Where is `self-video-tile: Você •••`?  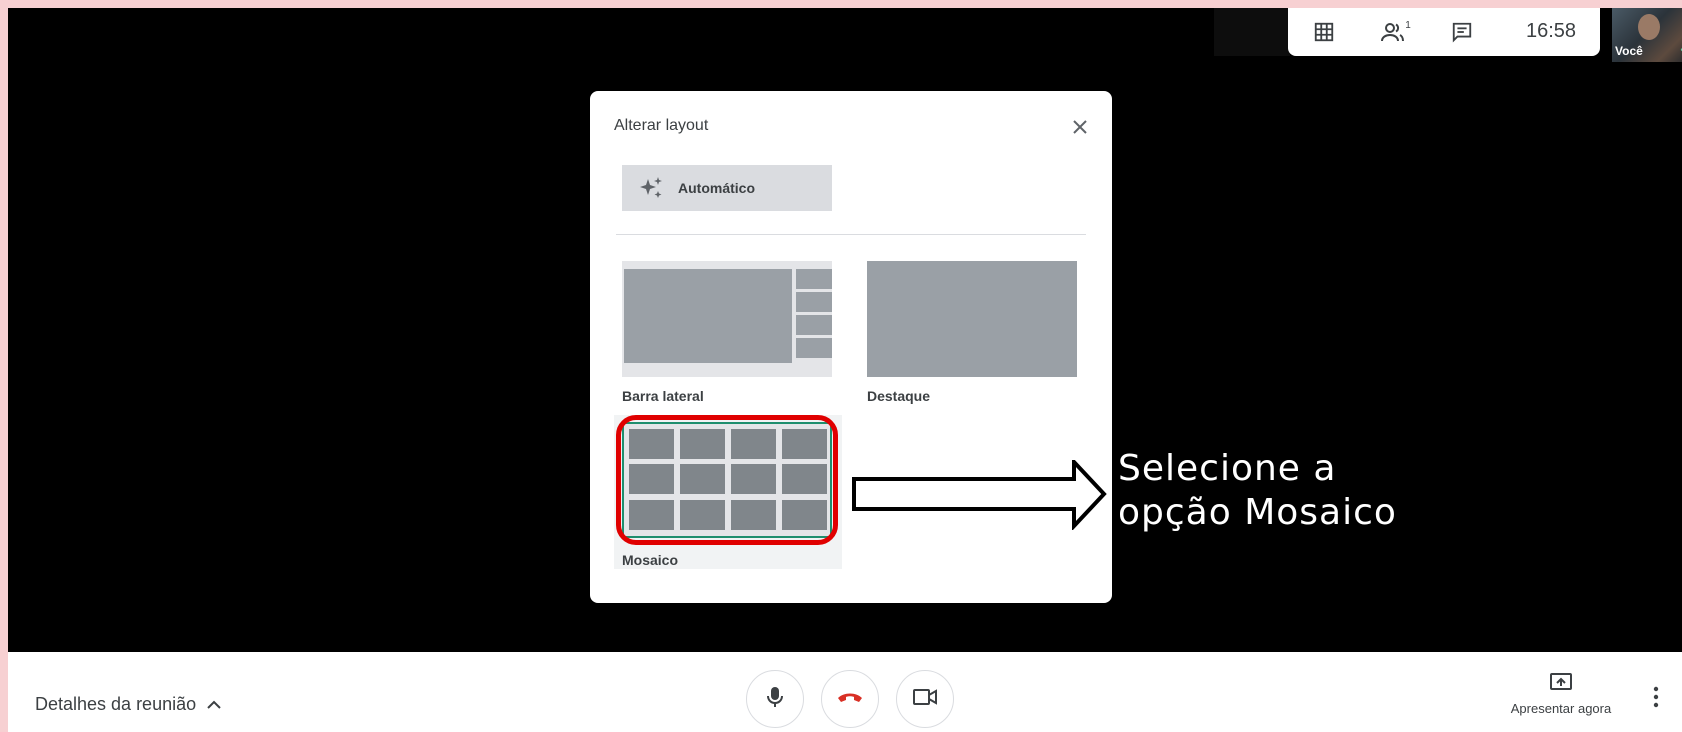
self-video-tile: Você ••• is located at coordinates (1647, 35).